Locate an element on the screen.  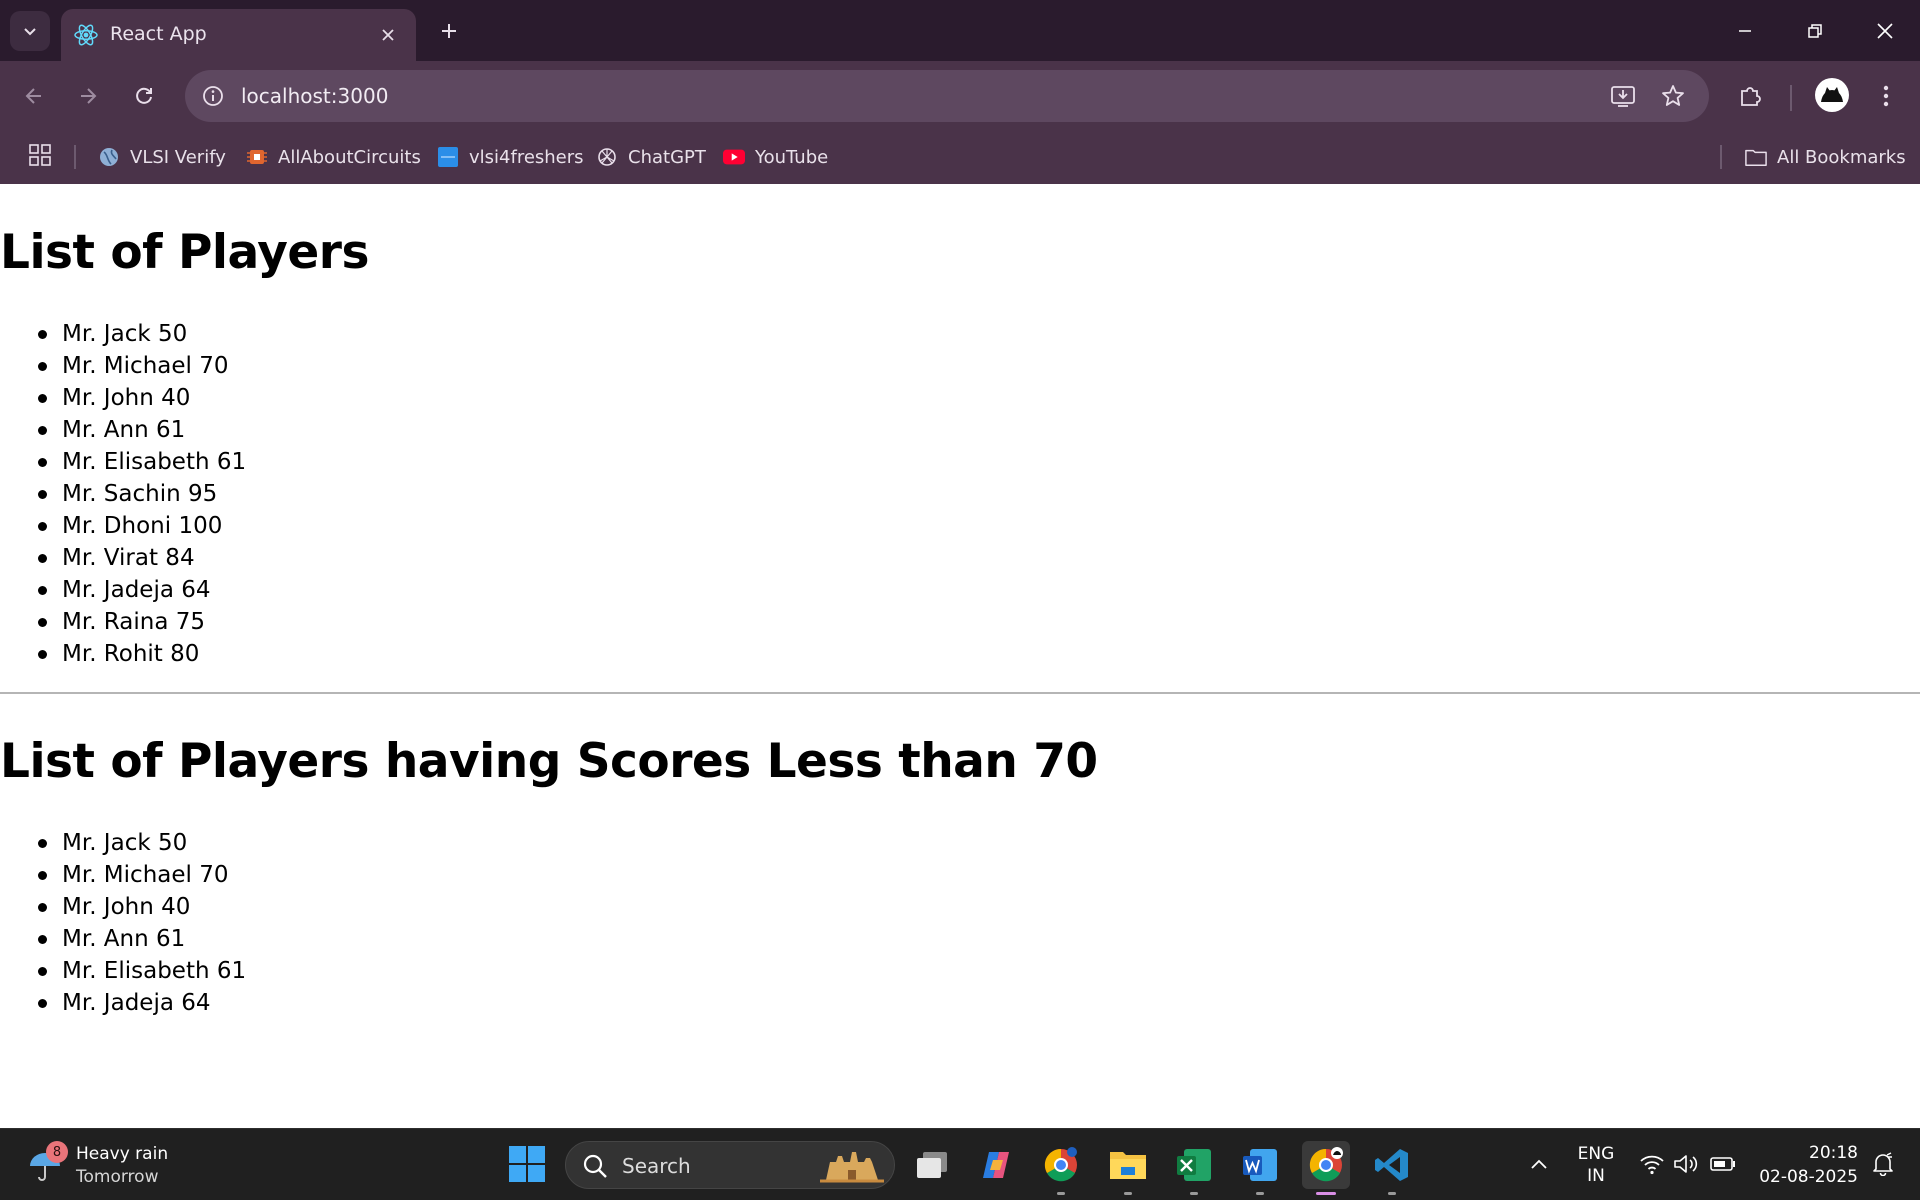
close-window-button is located at coordinates (1885, 30).